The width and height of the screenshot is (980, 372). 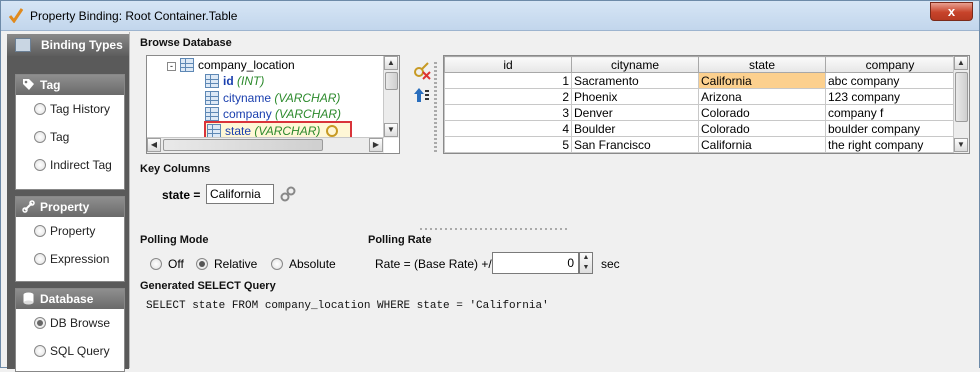 What do you see at coordinates (890, 64) in the screenshot?
I see `column-header-company: company` at bounding box center [890, 64].